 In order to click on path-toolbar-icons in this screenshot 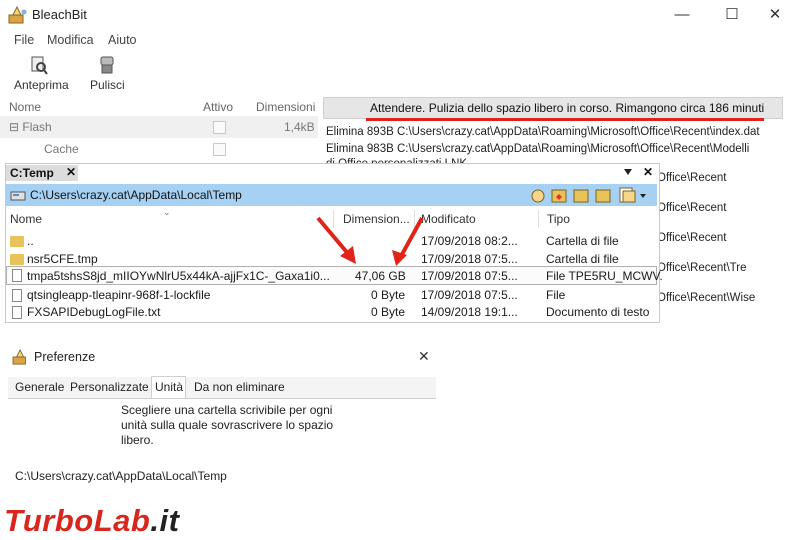, I will do `click(588, 195)`.